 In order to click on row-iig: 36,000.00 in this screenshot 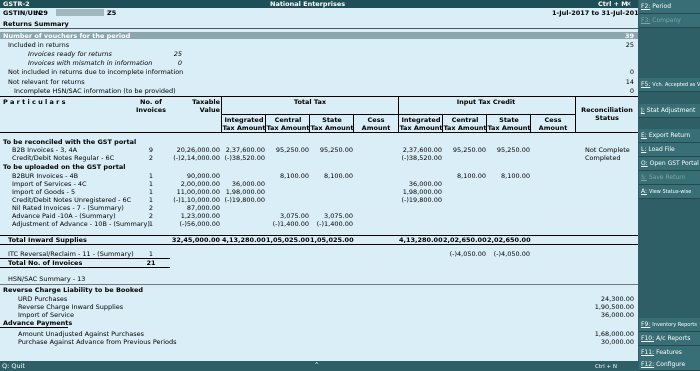, I will do `click(425, 184)`.